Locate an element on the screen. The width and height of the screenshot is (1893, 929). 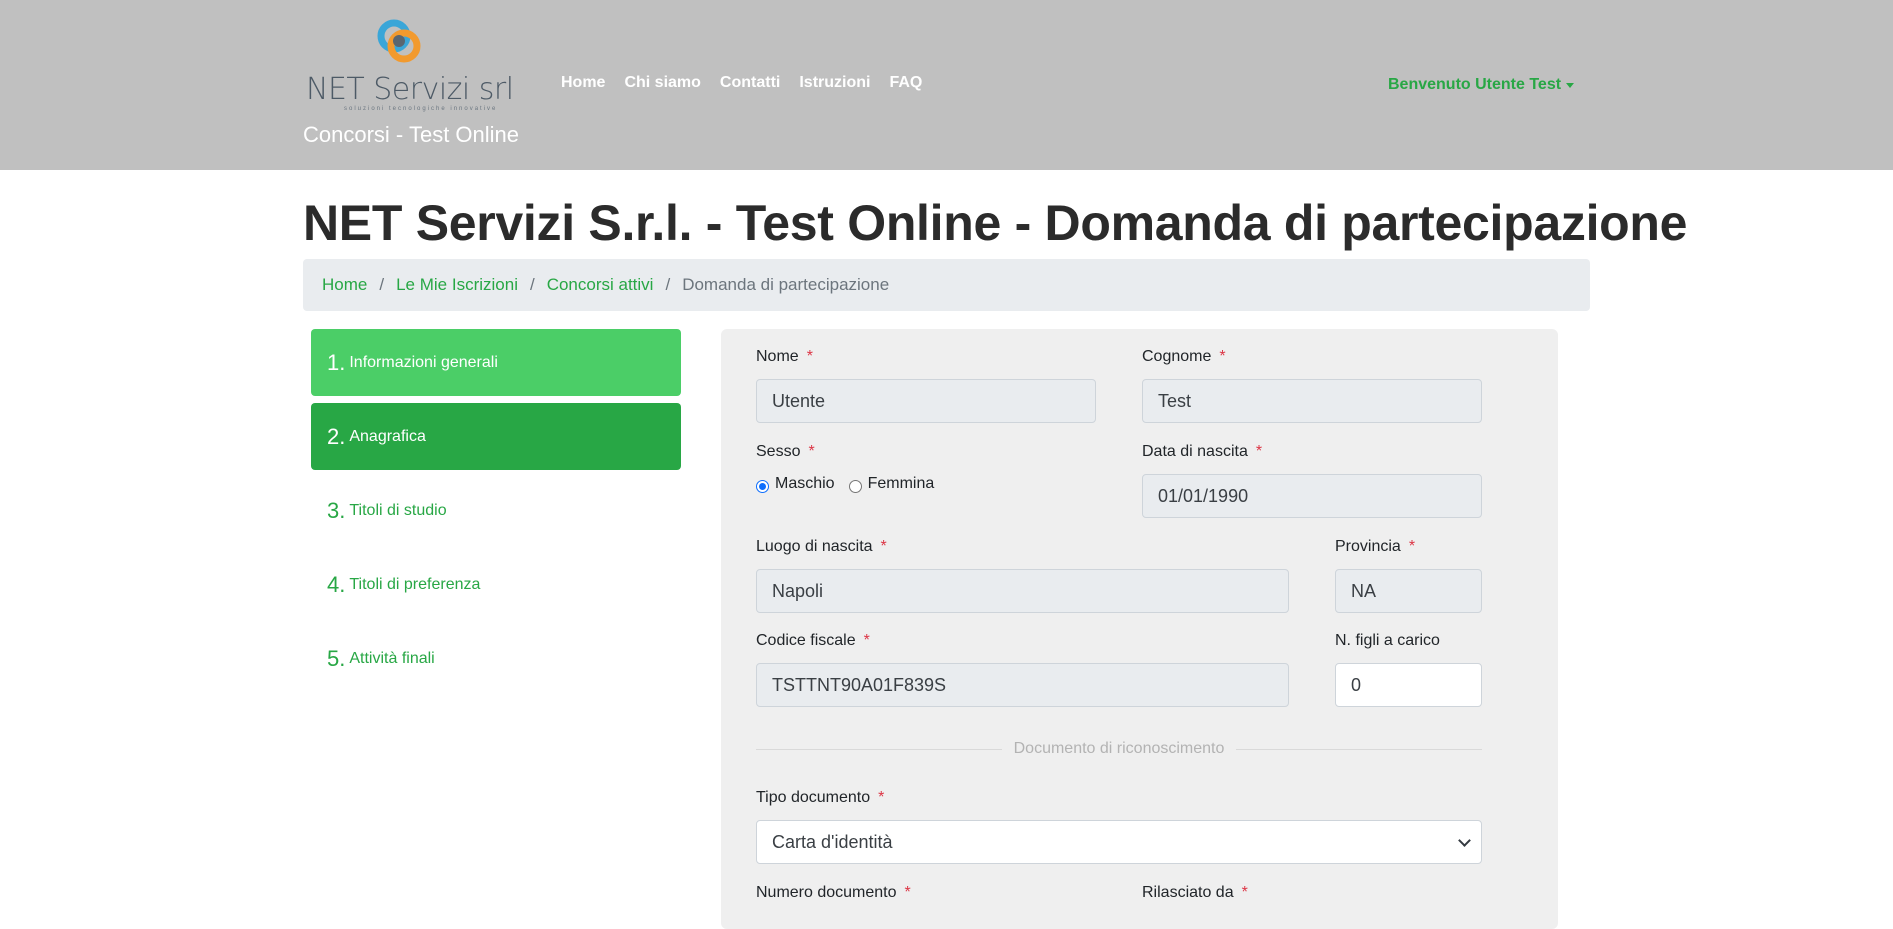
breadcrumb-concorsi-attivi: Concorsi attivi is located at coordinates (600, 285).